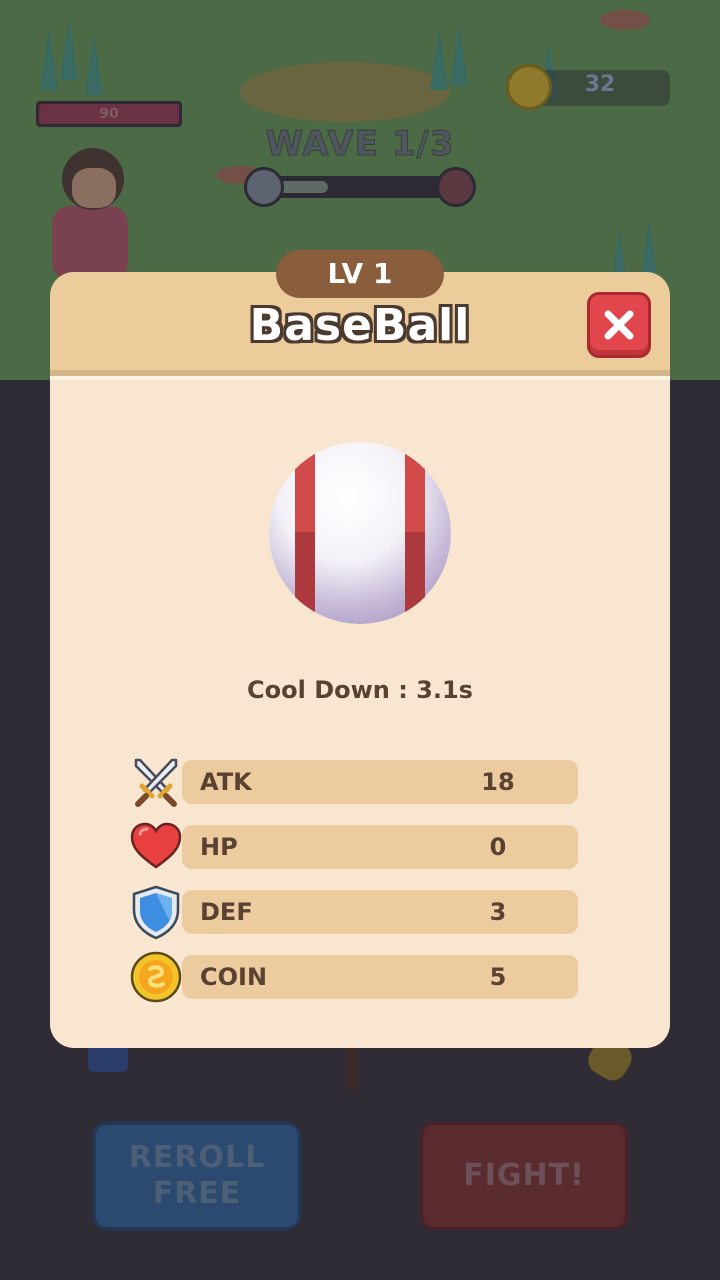  I want to click on player-hp-bar: 90, so click(109, 114).